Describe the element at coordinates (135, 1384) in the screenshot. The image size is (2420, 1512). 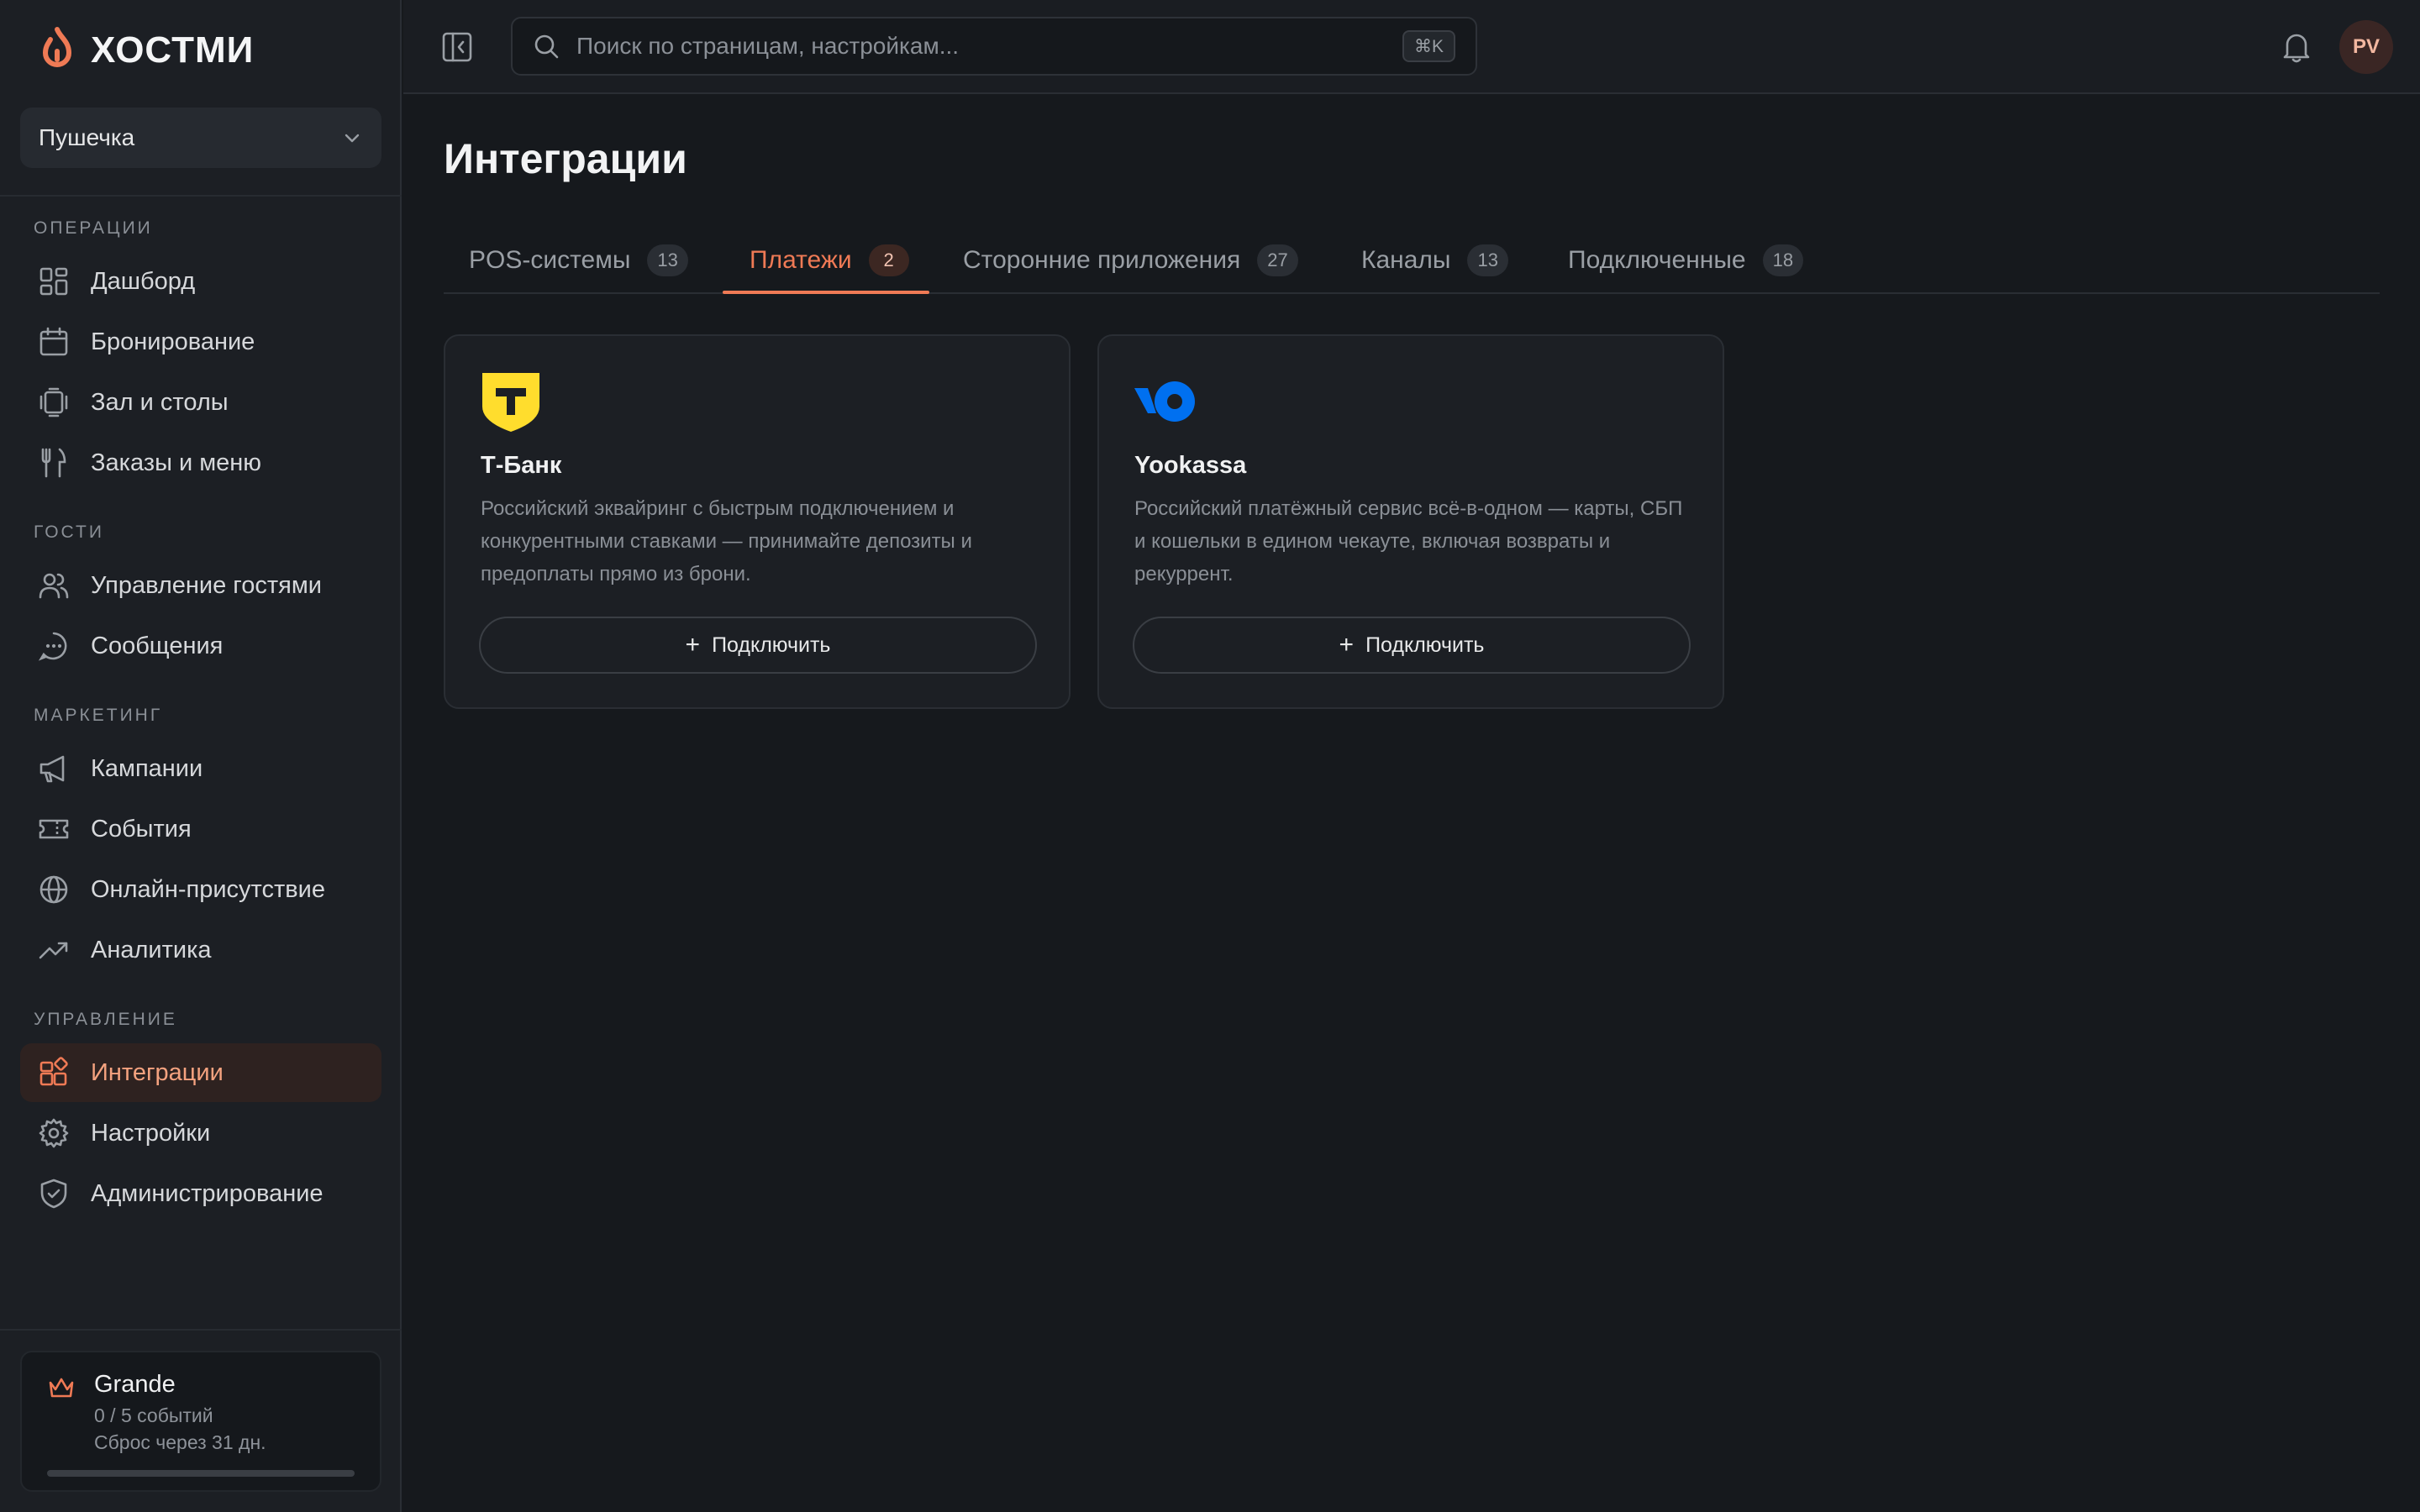
I see `plan-name: Grande` at that location.